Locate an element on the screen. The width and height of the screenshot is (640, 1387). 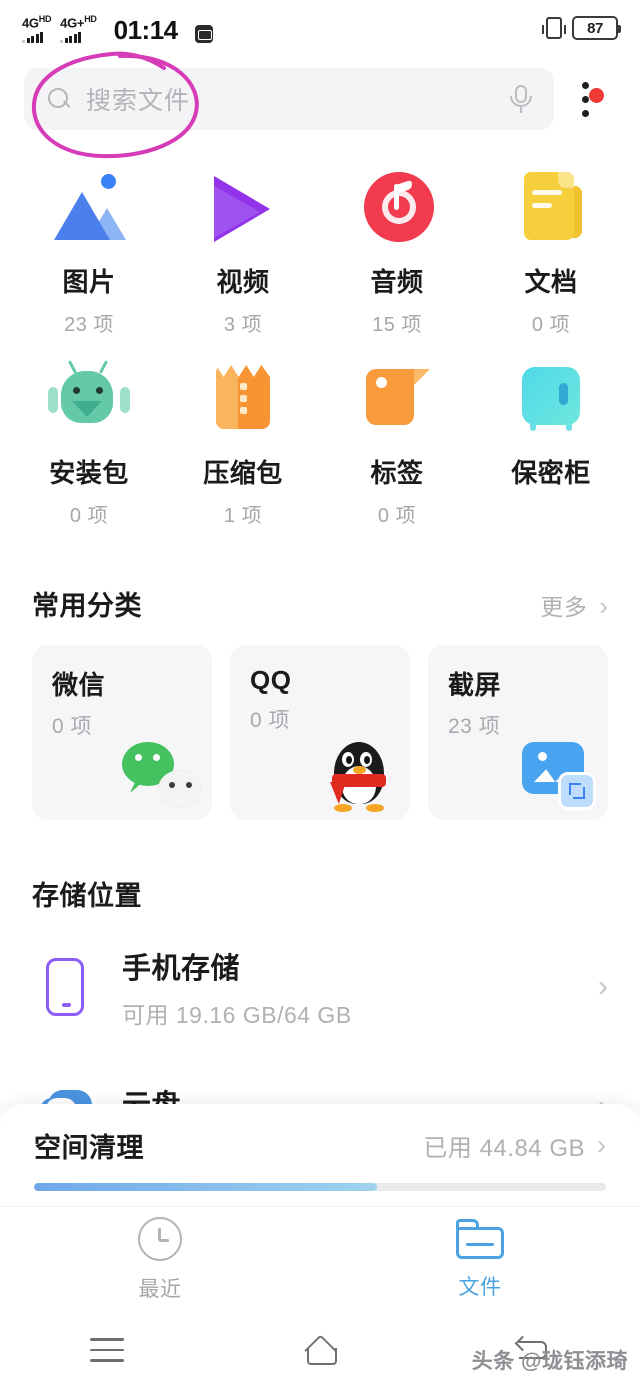
apk-icon is located at coordinates (89, 399).